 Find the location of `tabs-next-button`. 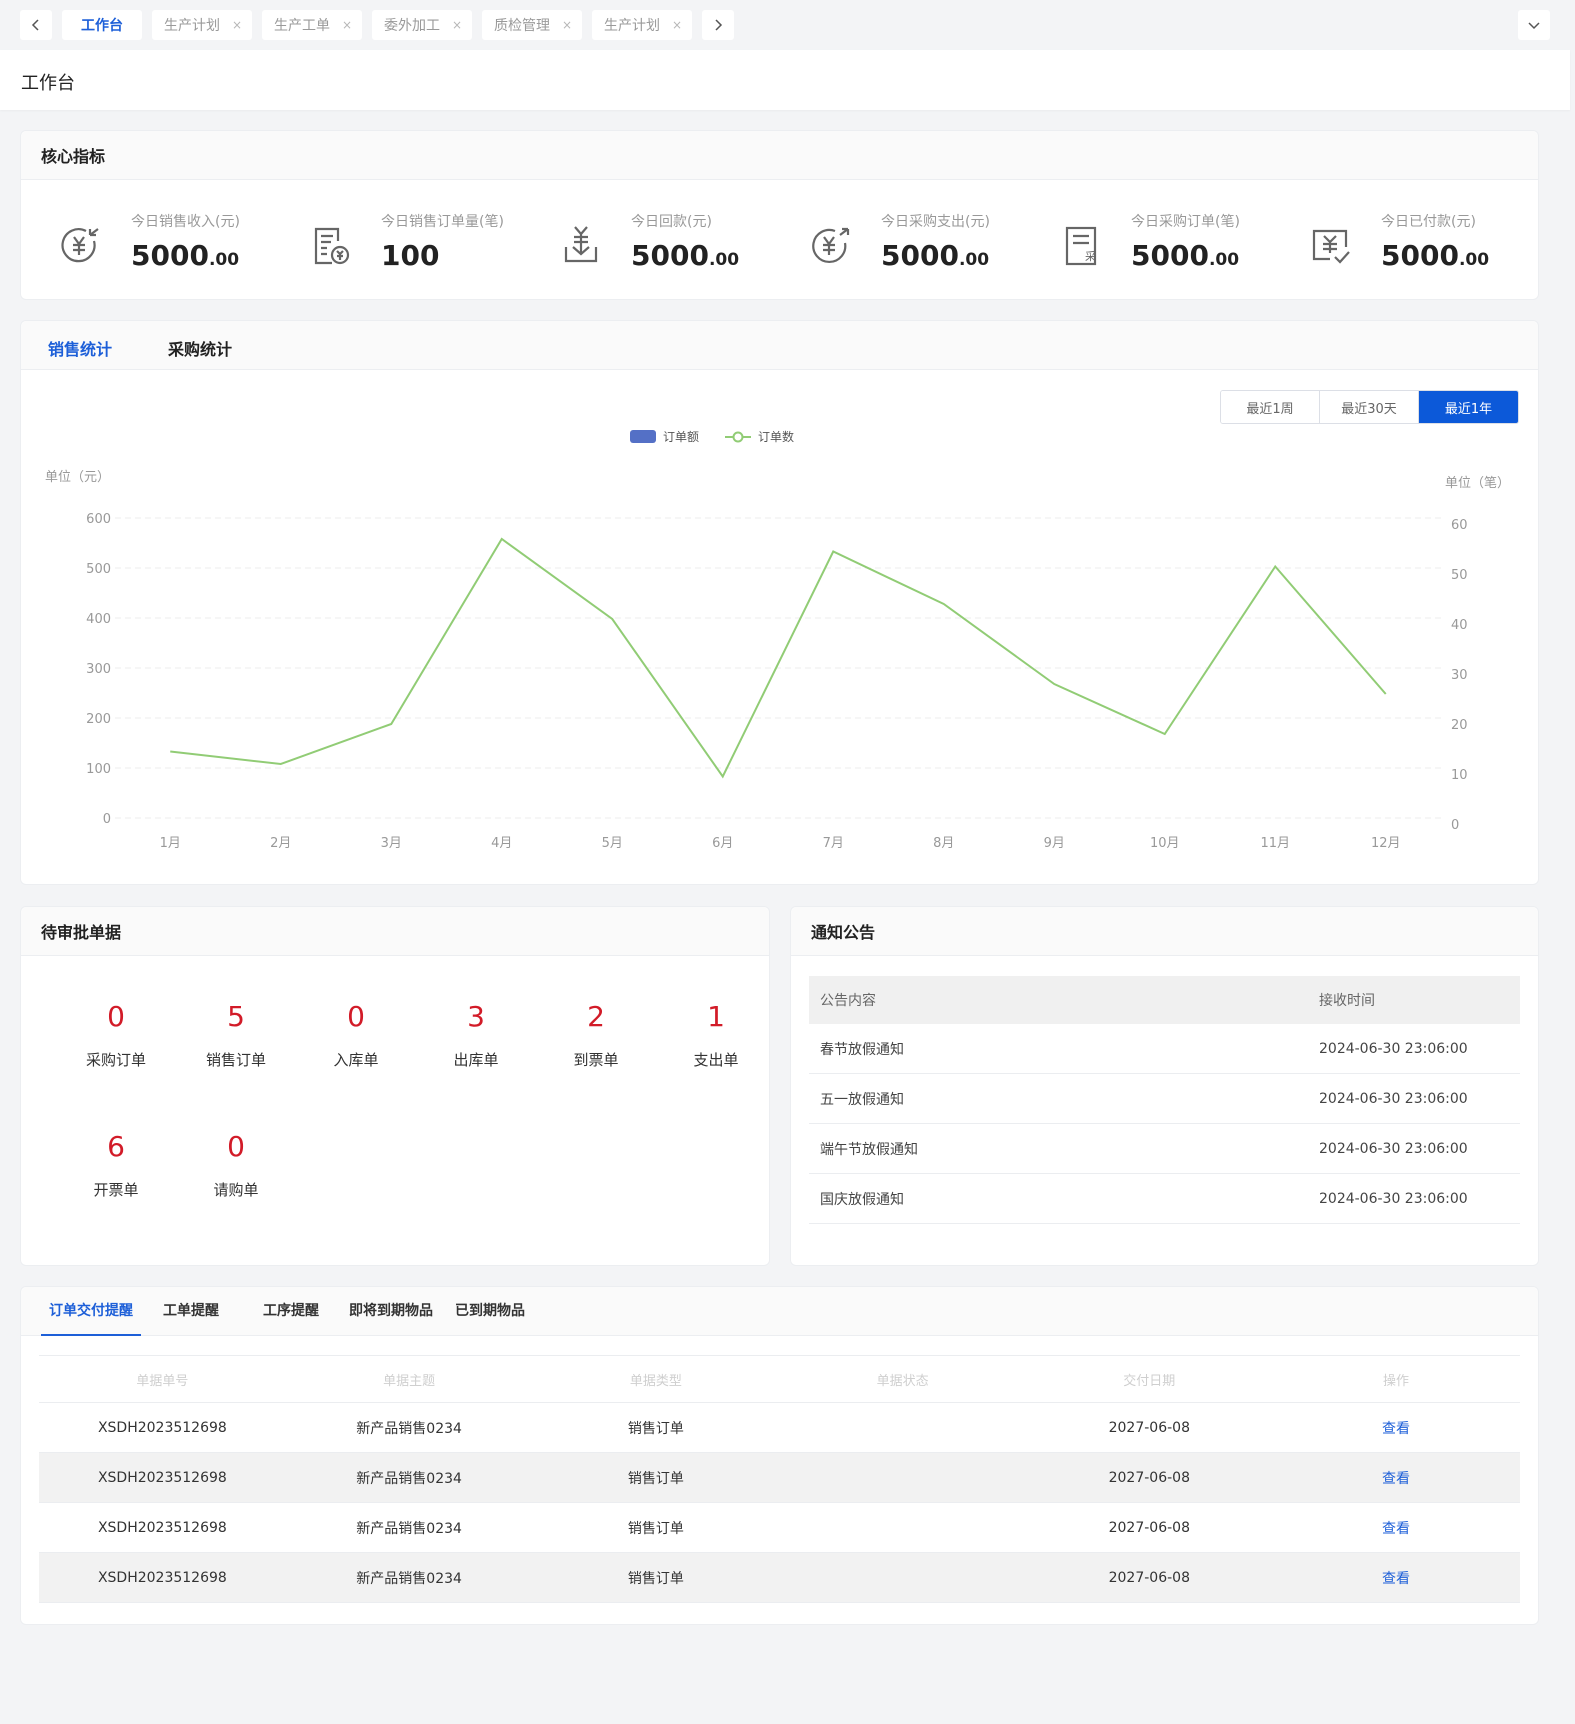

tabs-next-button is located at coordinates (718, 25).